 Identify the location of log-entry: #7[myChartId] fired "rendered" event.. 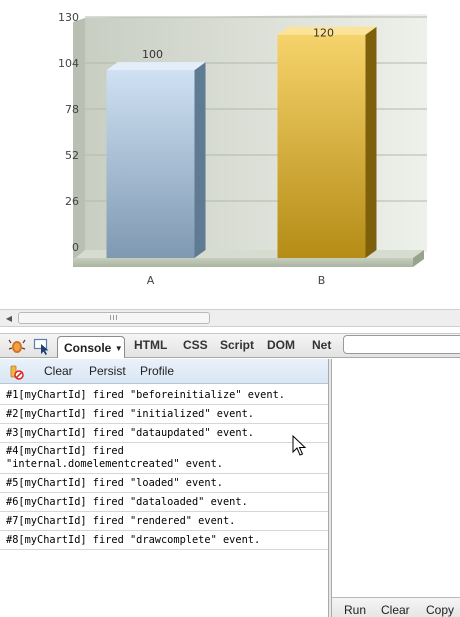
(164, 521).